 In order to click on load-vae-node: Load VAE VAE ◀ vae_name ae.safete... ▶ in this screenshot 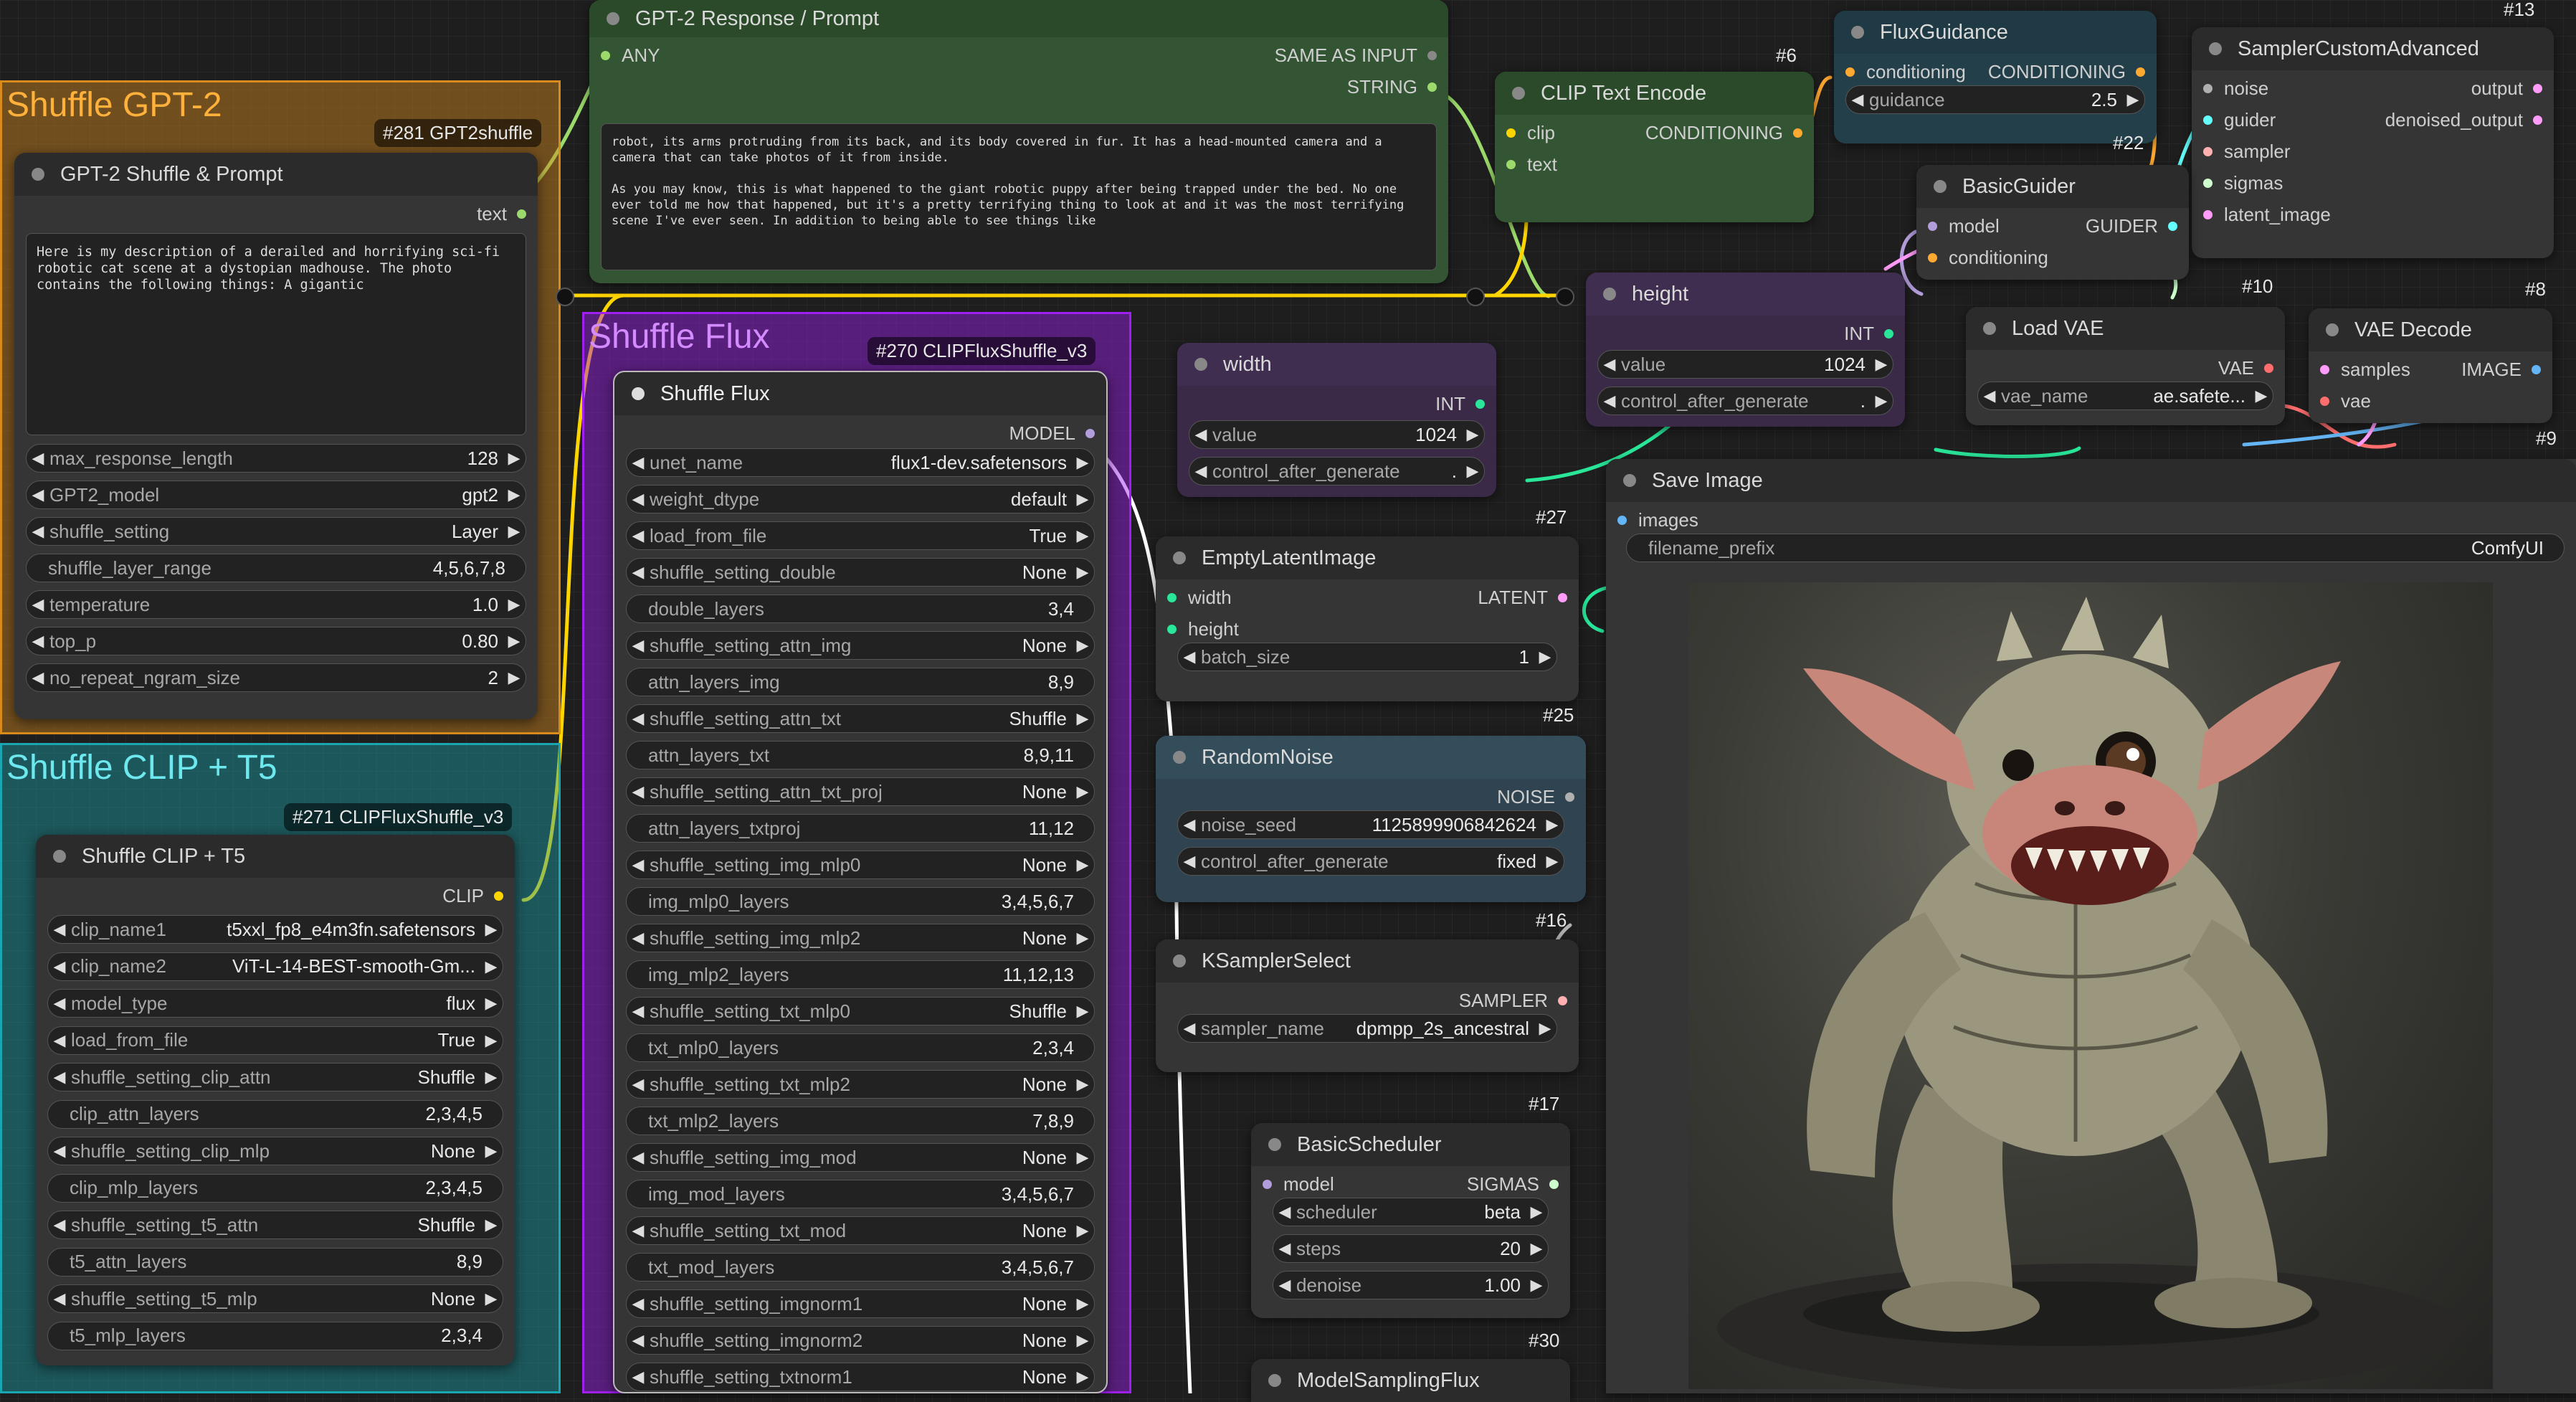, I will do `click(2125, 366)`.